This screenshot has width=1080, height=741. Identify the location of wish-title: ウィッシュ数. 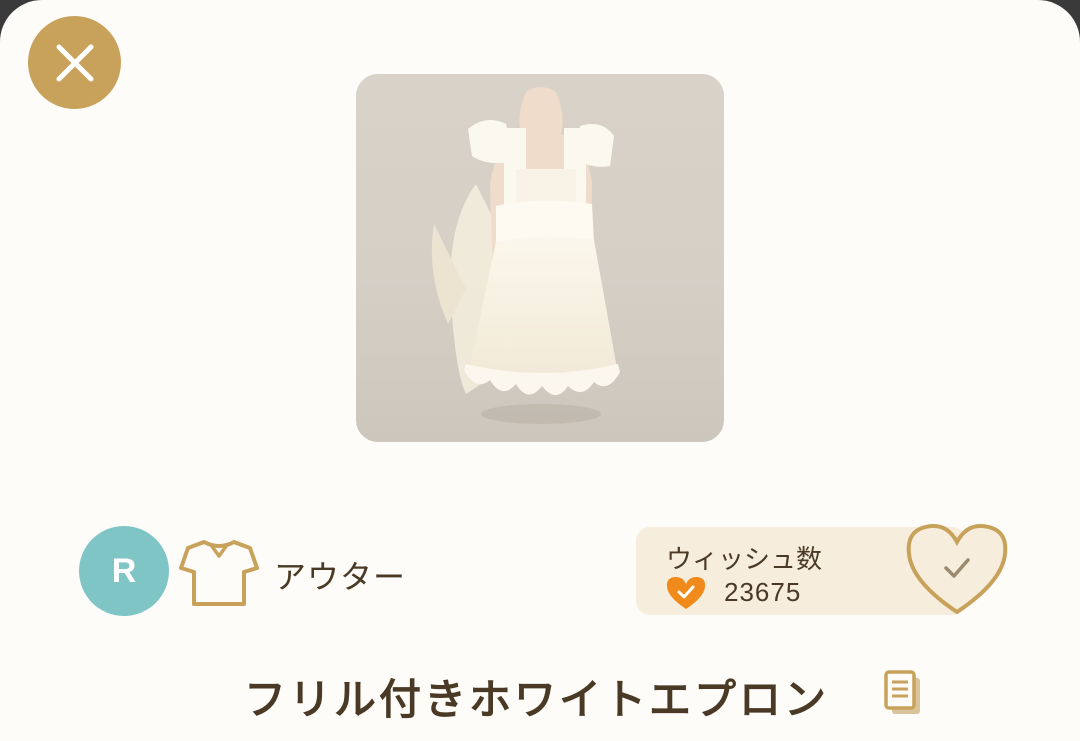
(744, 560).